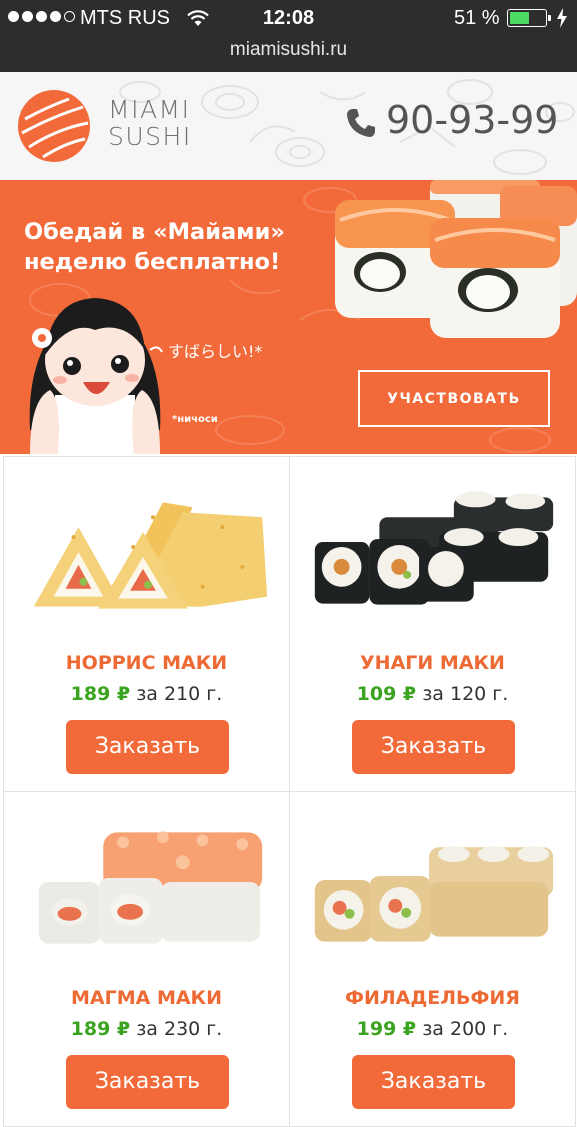 This screenshot has width=577, height=1127. I want to click on logo-text: MIAMI SUSHI, so click(150, 123).